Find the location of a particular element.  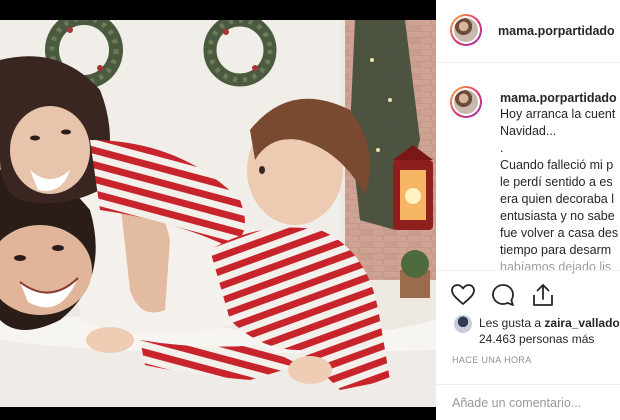

likes-count: 24.463 personas más is located at coordinates (536, 339).